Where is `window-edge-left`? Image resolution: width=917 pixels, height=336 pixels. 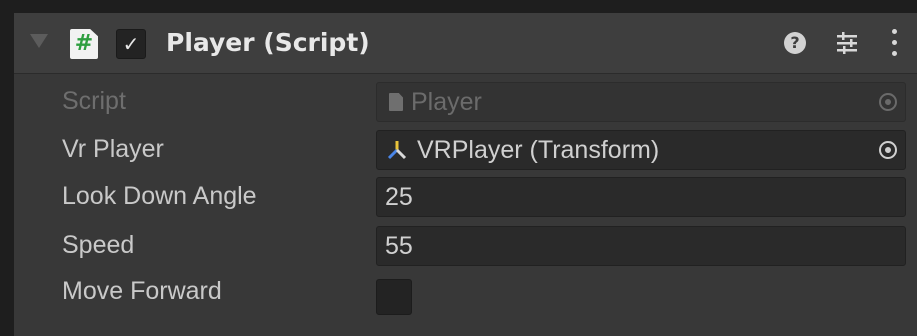 window-edge-left is located at coordinates (7, 168).